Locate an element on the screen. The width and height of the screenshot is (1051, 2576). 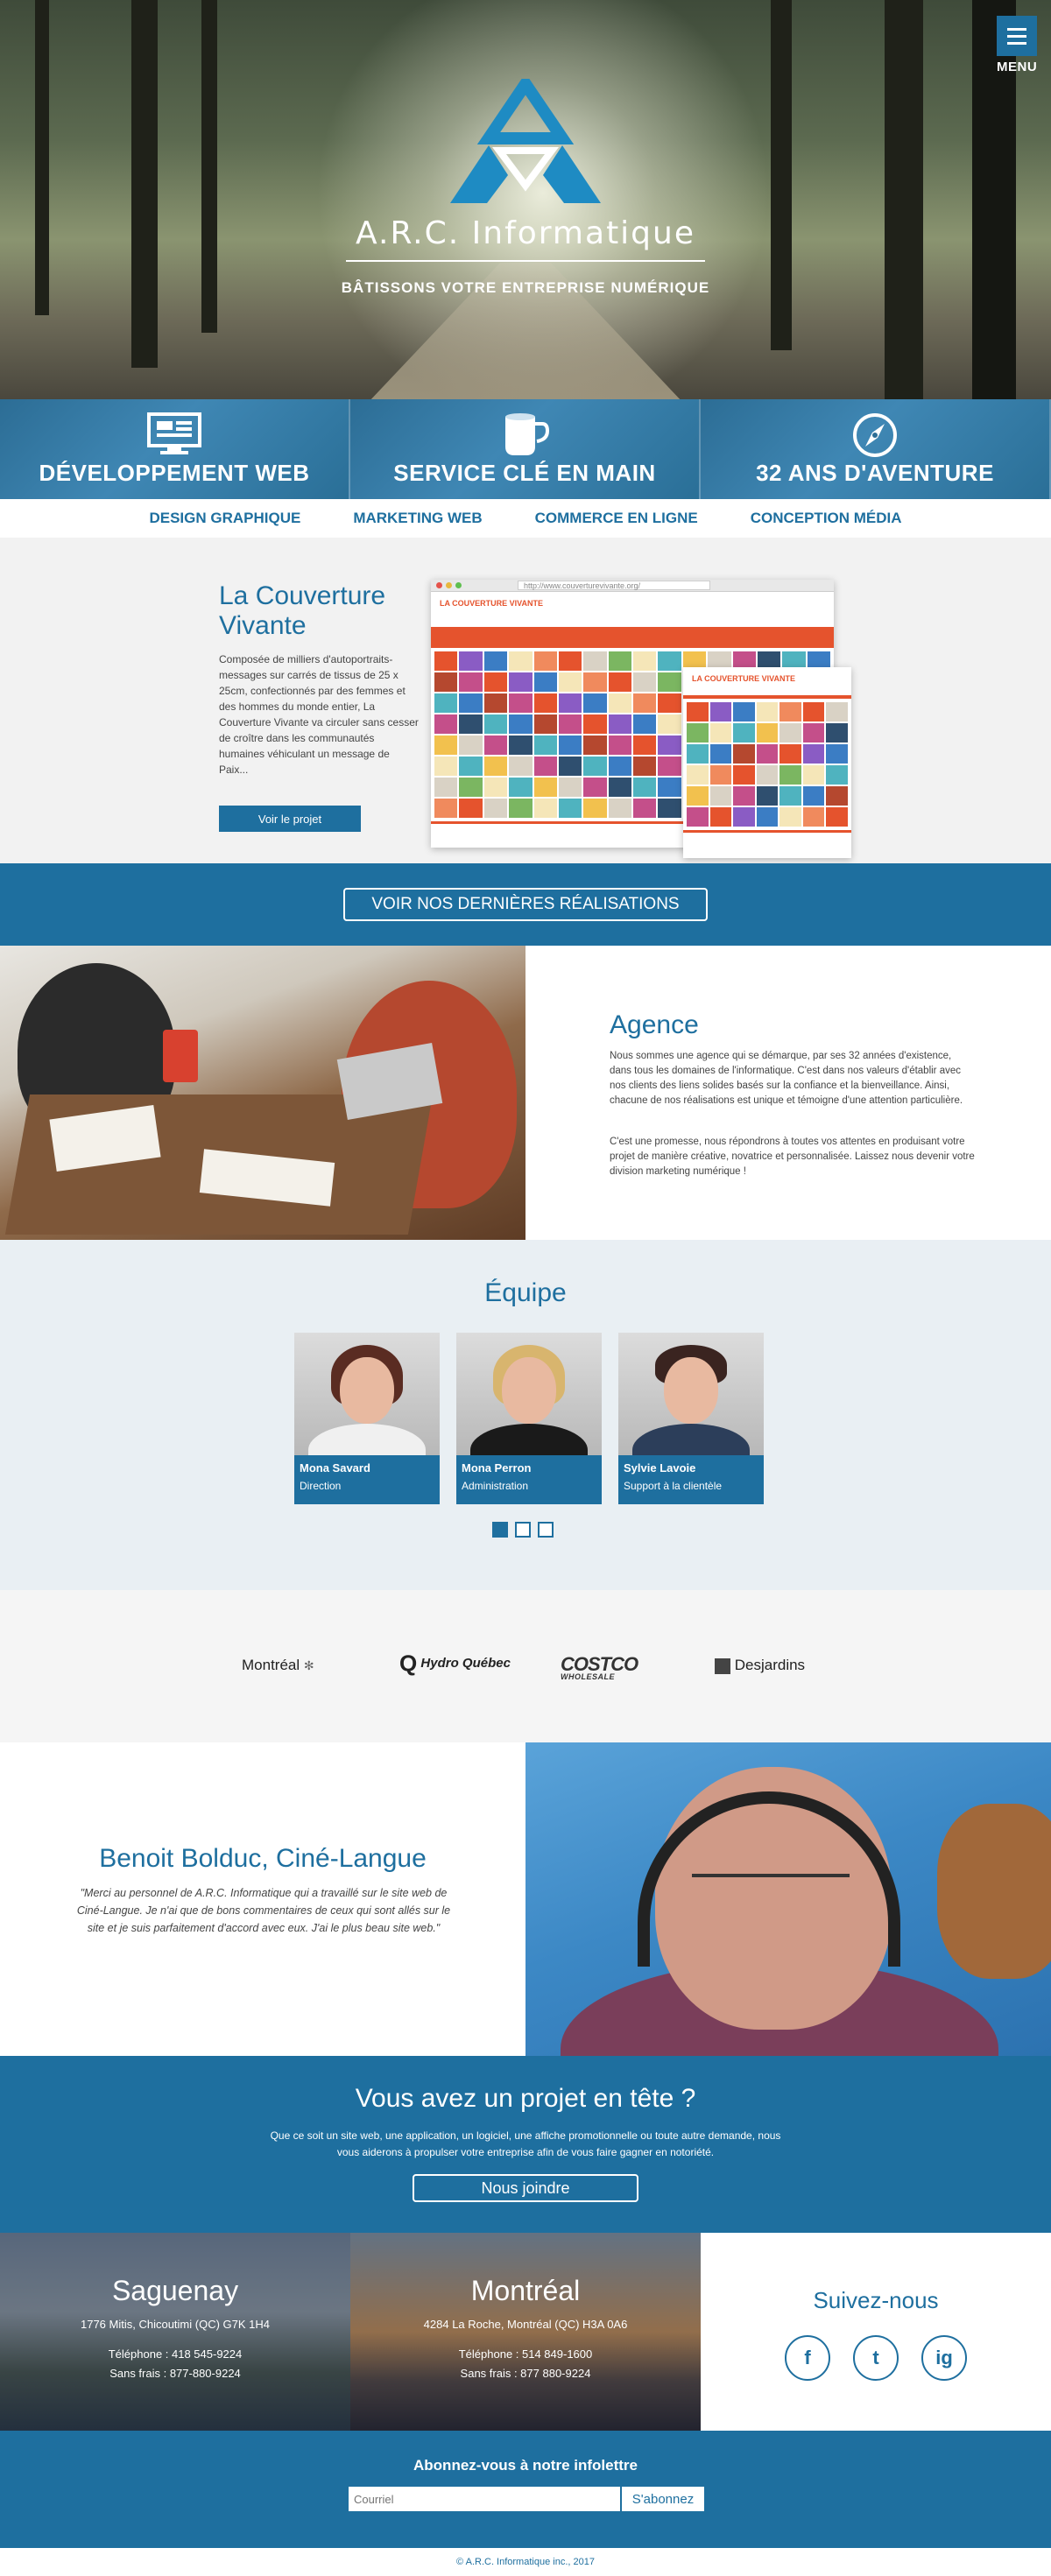
twitter-icon: t is located at coordinates (876, 2358).